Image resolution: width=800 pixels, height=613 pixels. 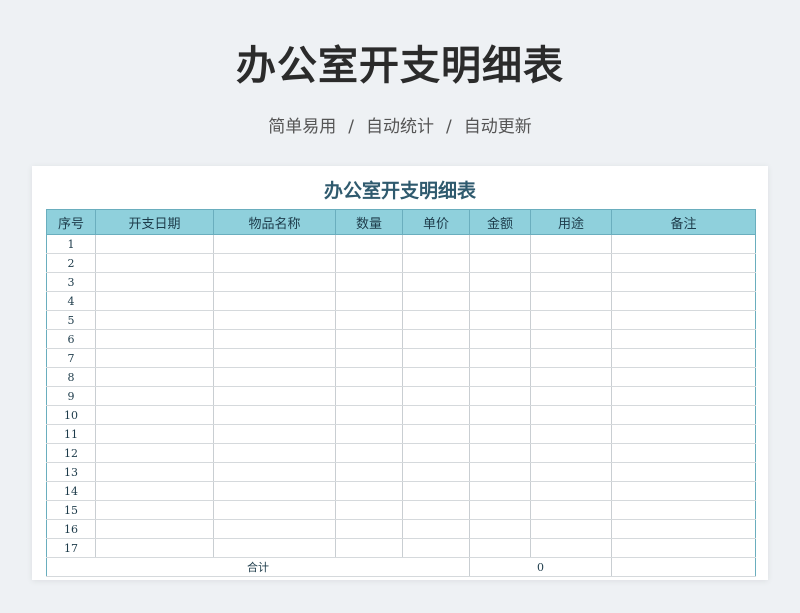 I want to click on row-number: 15, so click(x=71, y=510).